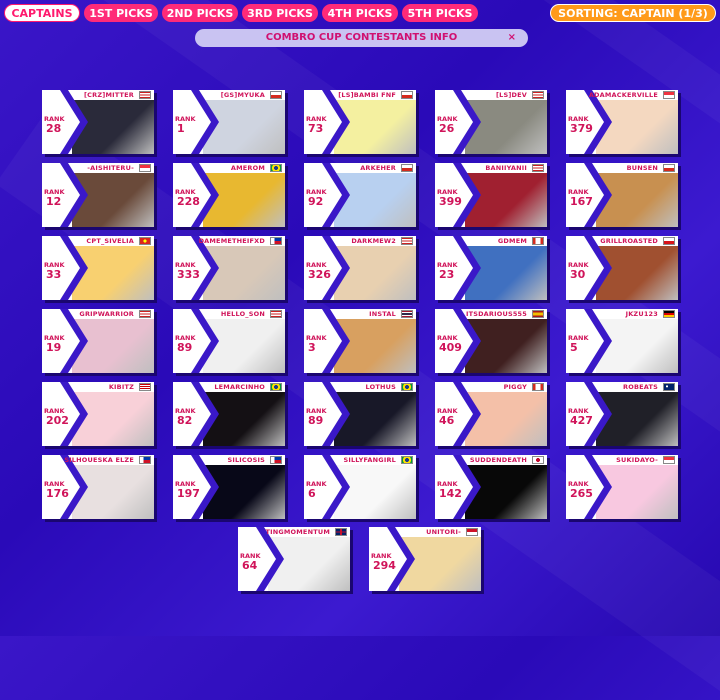 Image resolution: width=720 pixels, height=700 pixels. I want to click on contestant-card: DAMEMETHEIFXD RANK 333, so click(229, 268).